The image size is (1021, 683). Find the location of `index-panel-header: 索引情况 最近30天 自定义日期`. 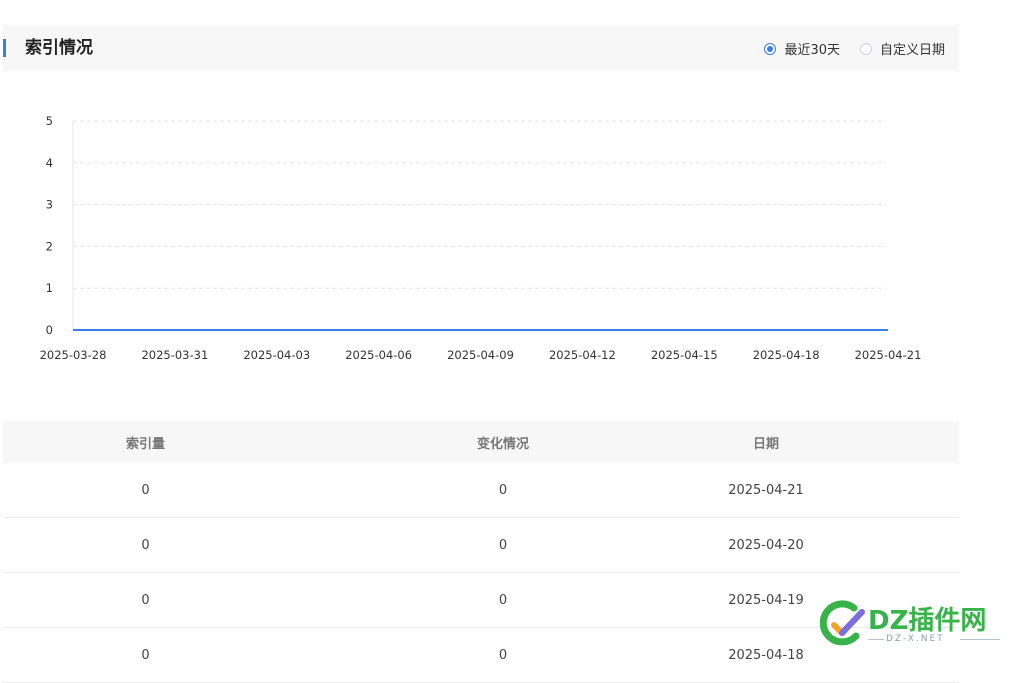

index-panel-header: 索引情况 最近30天 自定义日期 is located at coordinates (481, 48).